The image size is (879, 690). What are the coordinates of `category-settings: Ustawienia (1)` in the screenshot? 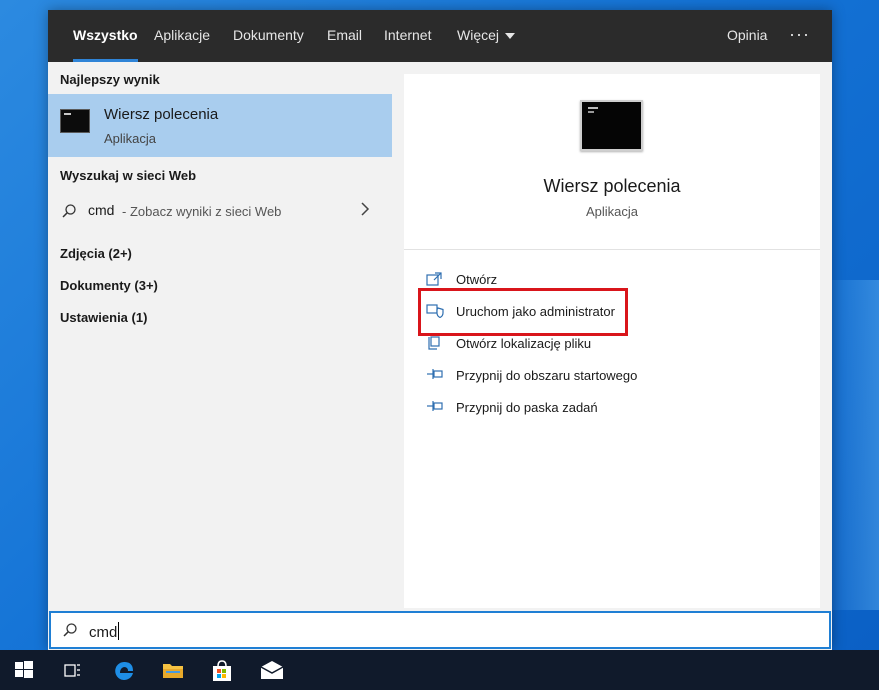 It's located at (103, 317).